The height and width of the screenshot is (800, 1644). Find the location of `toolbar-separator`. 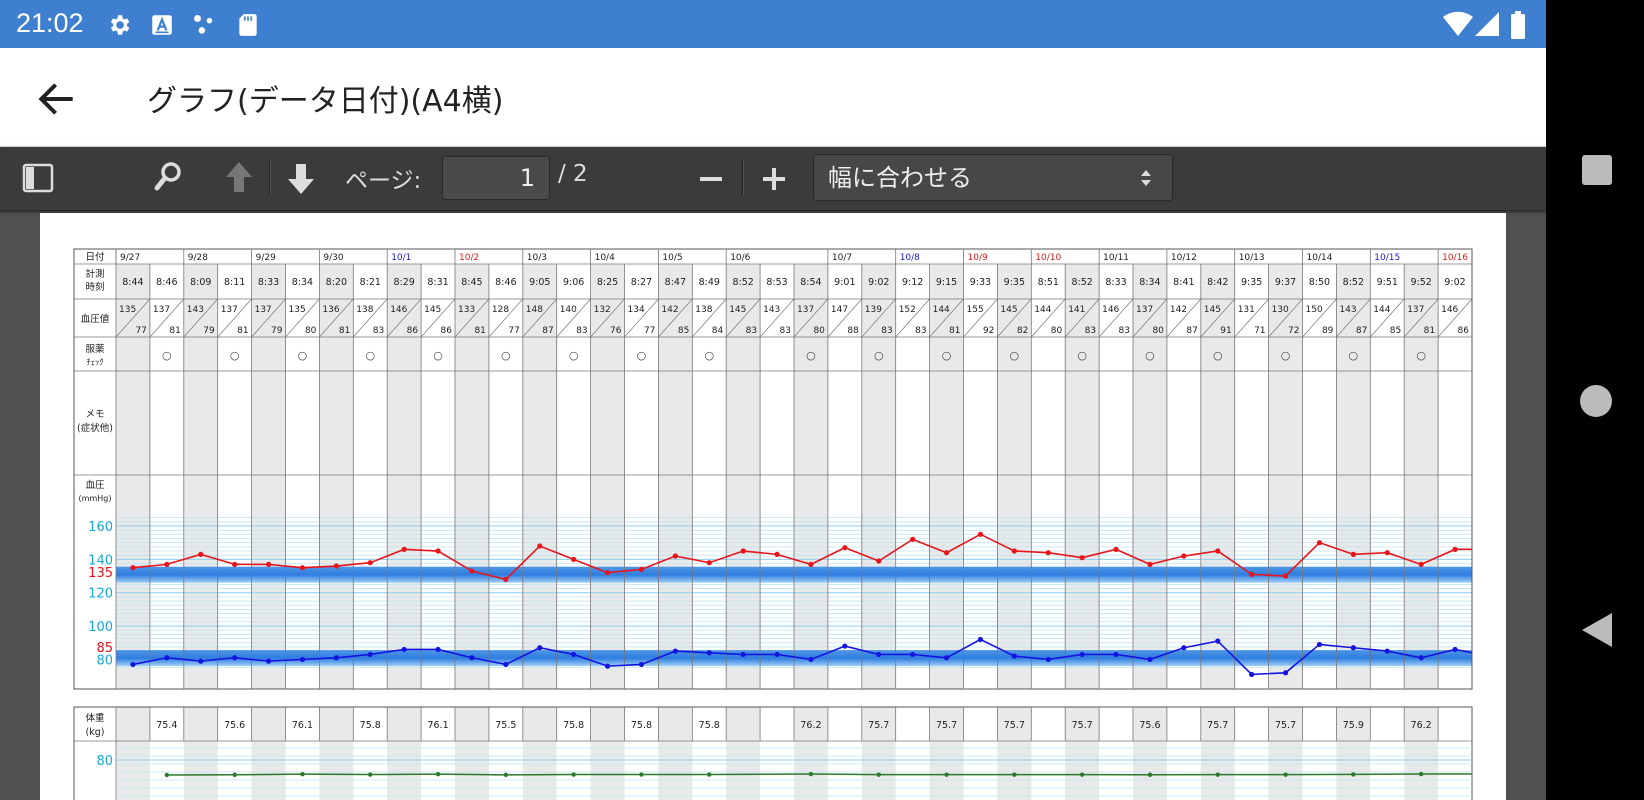

toolbar-separator is located at coordinates (269, 178).